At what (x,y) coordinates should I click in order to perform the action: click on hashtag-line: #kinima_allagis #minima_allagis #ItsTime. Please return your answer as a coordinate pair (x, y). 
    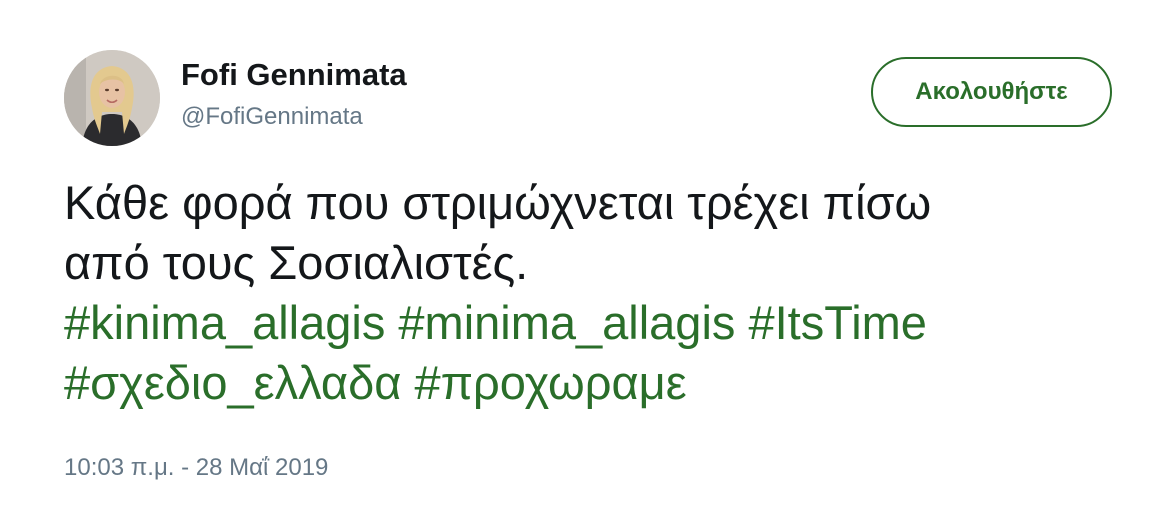
    Looking at the image, I should click on (589, 323).